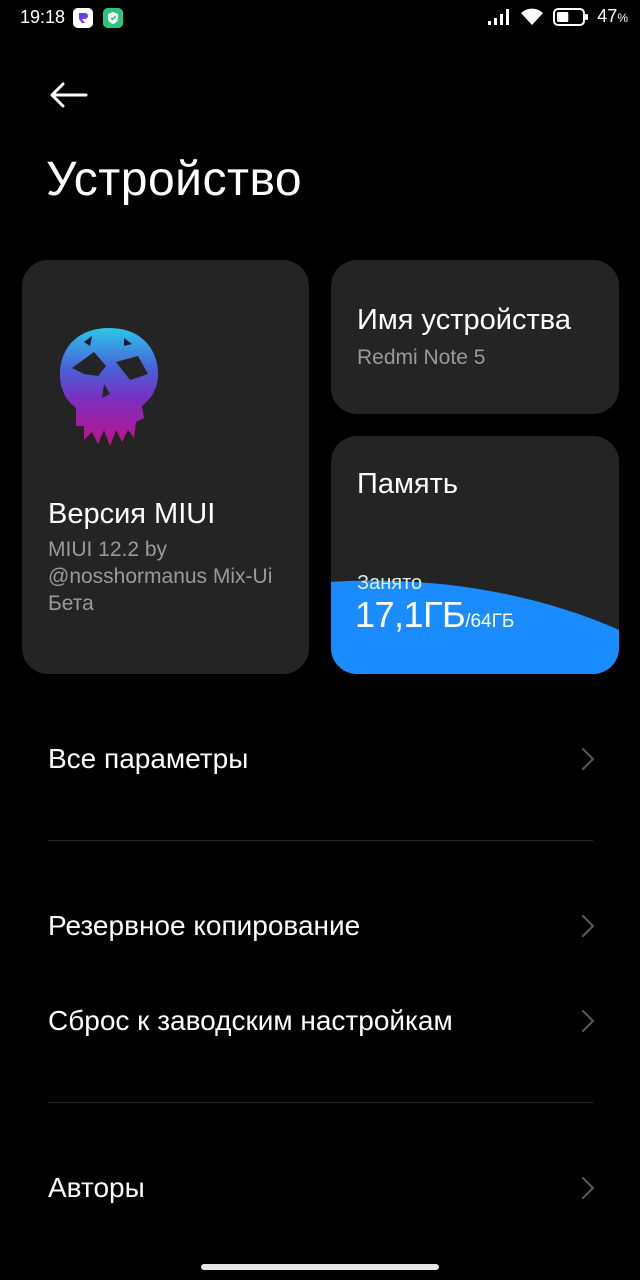 The image size is (640, 1280). I want to click on memory-used-value: 17,1ГБ/64ГБ, so click(434, 615).